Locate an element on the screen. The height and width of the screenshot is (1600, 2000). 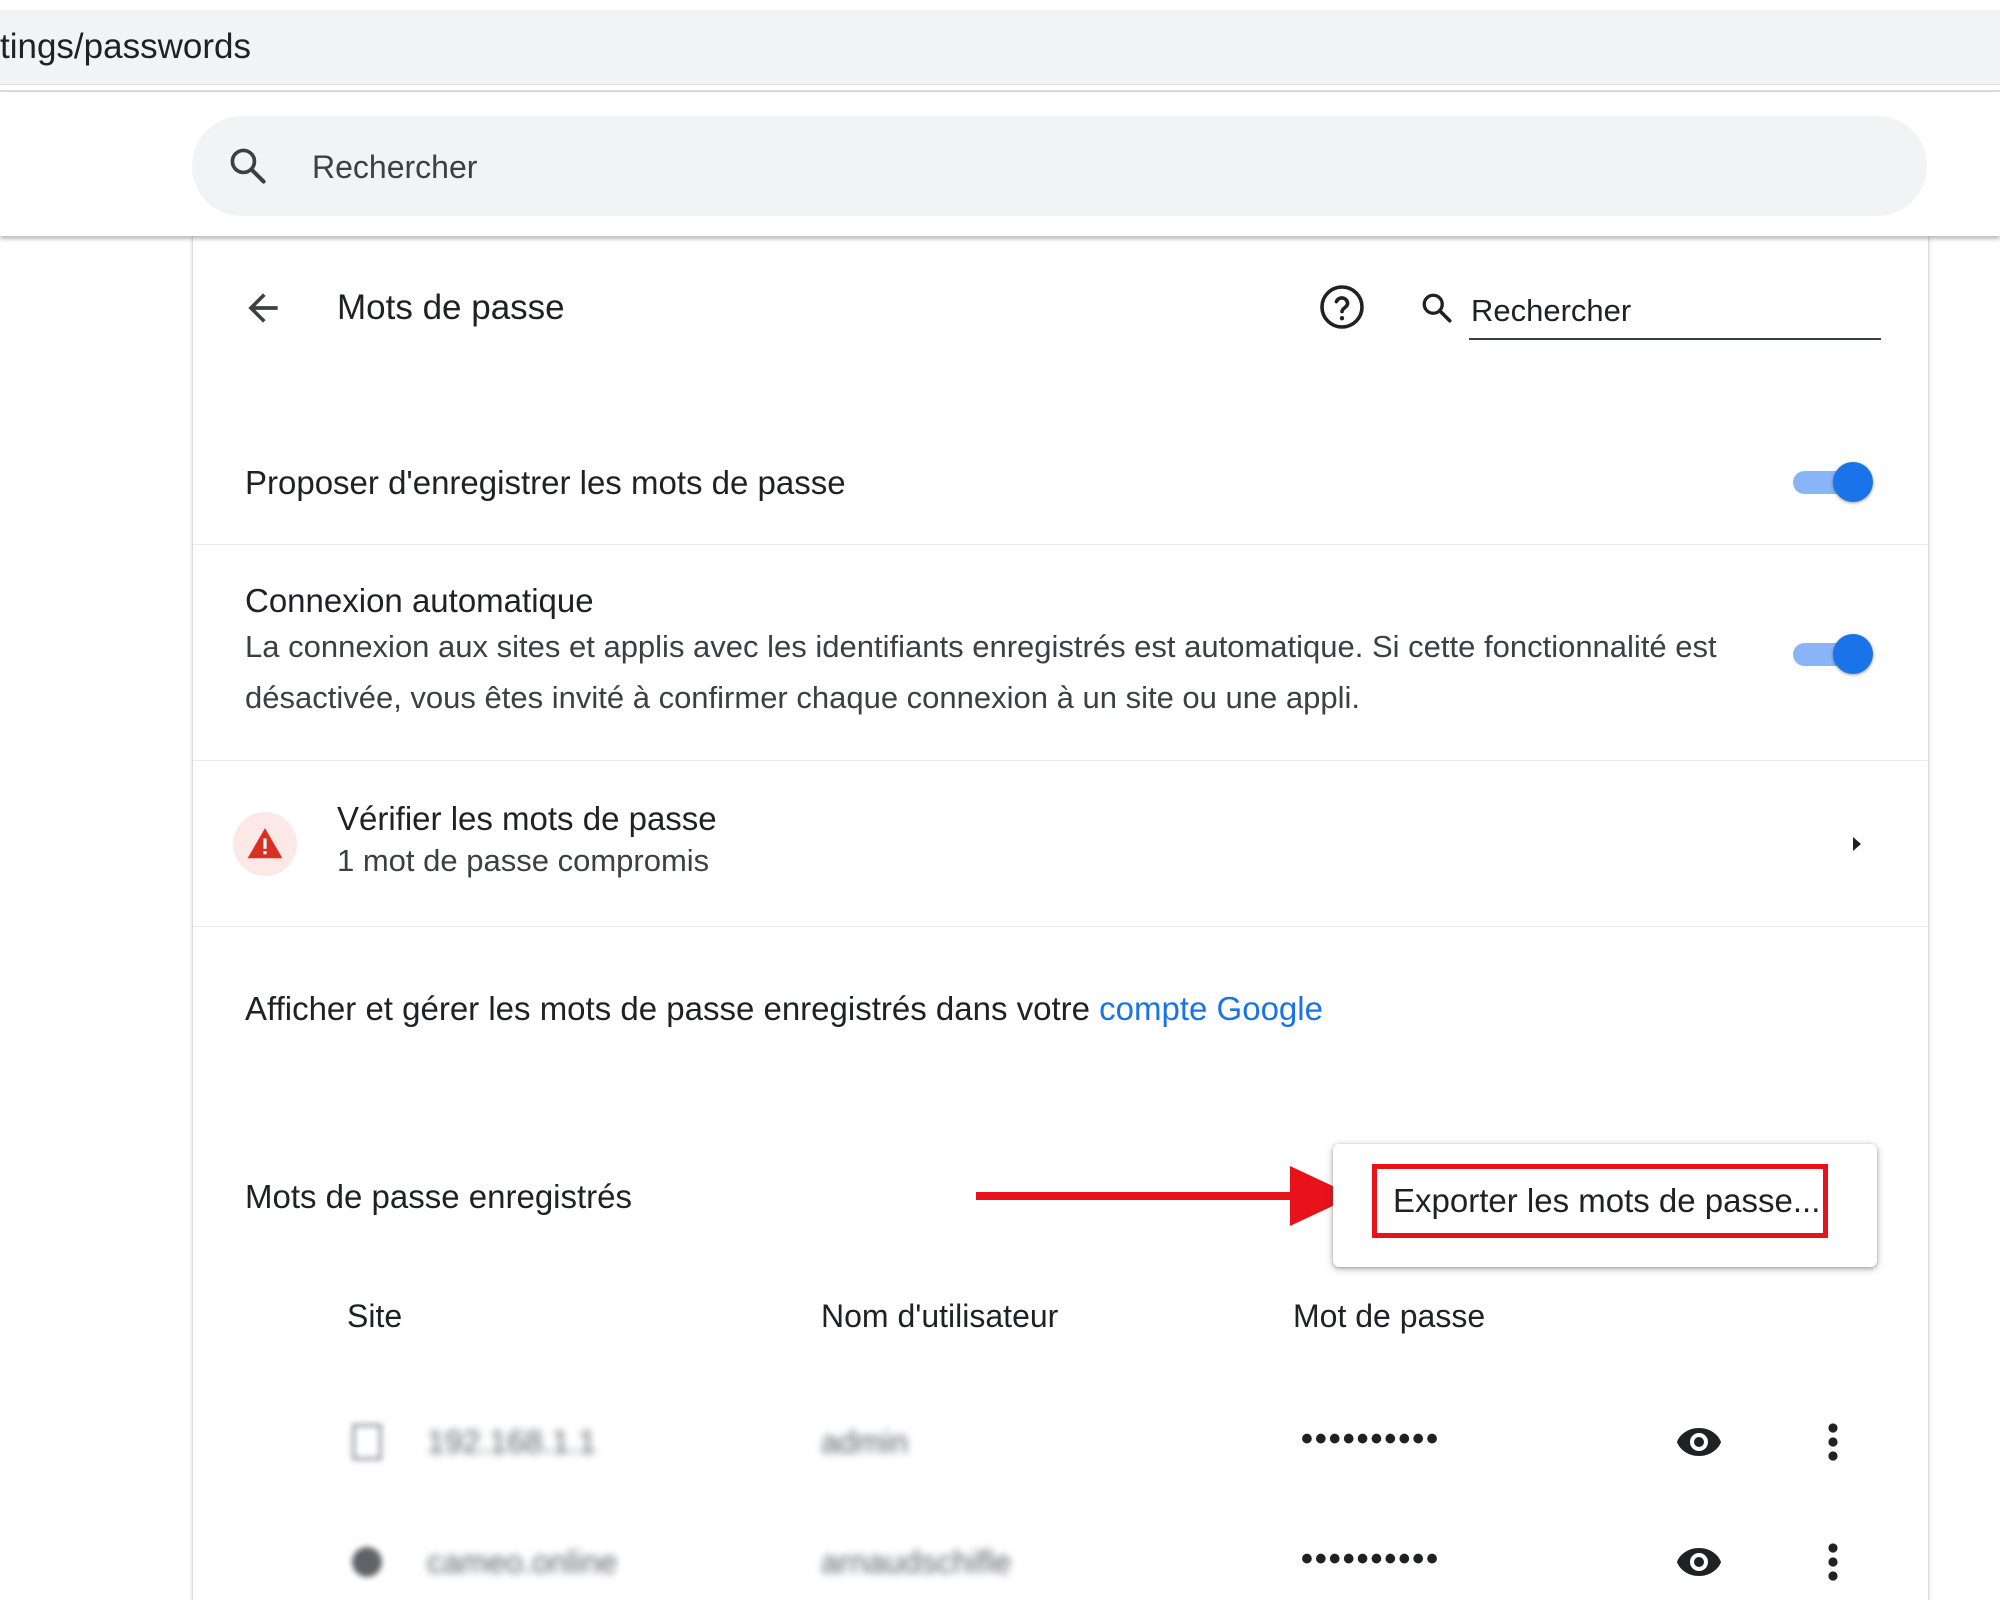
column-header-password: Mot de passe is located at coordinates (1389, 1316).